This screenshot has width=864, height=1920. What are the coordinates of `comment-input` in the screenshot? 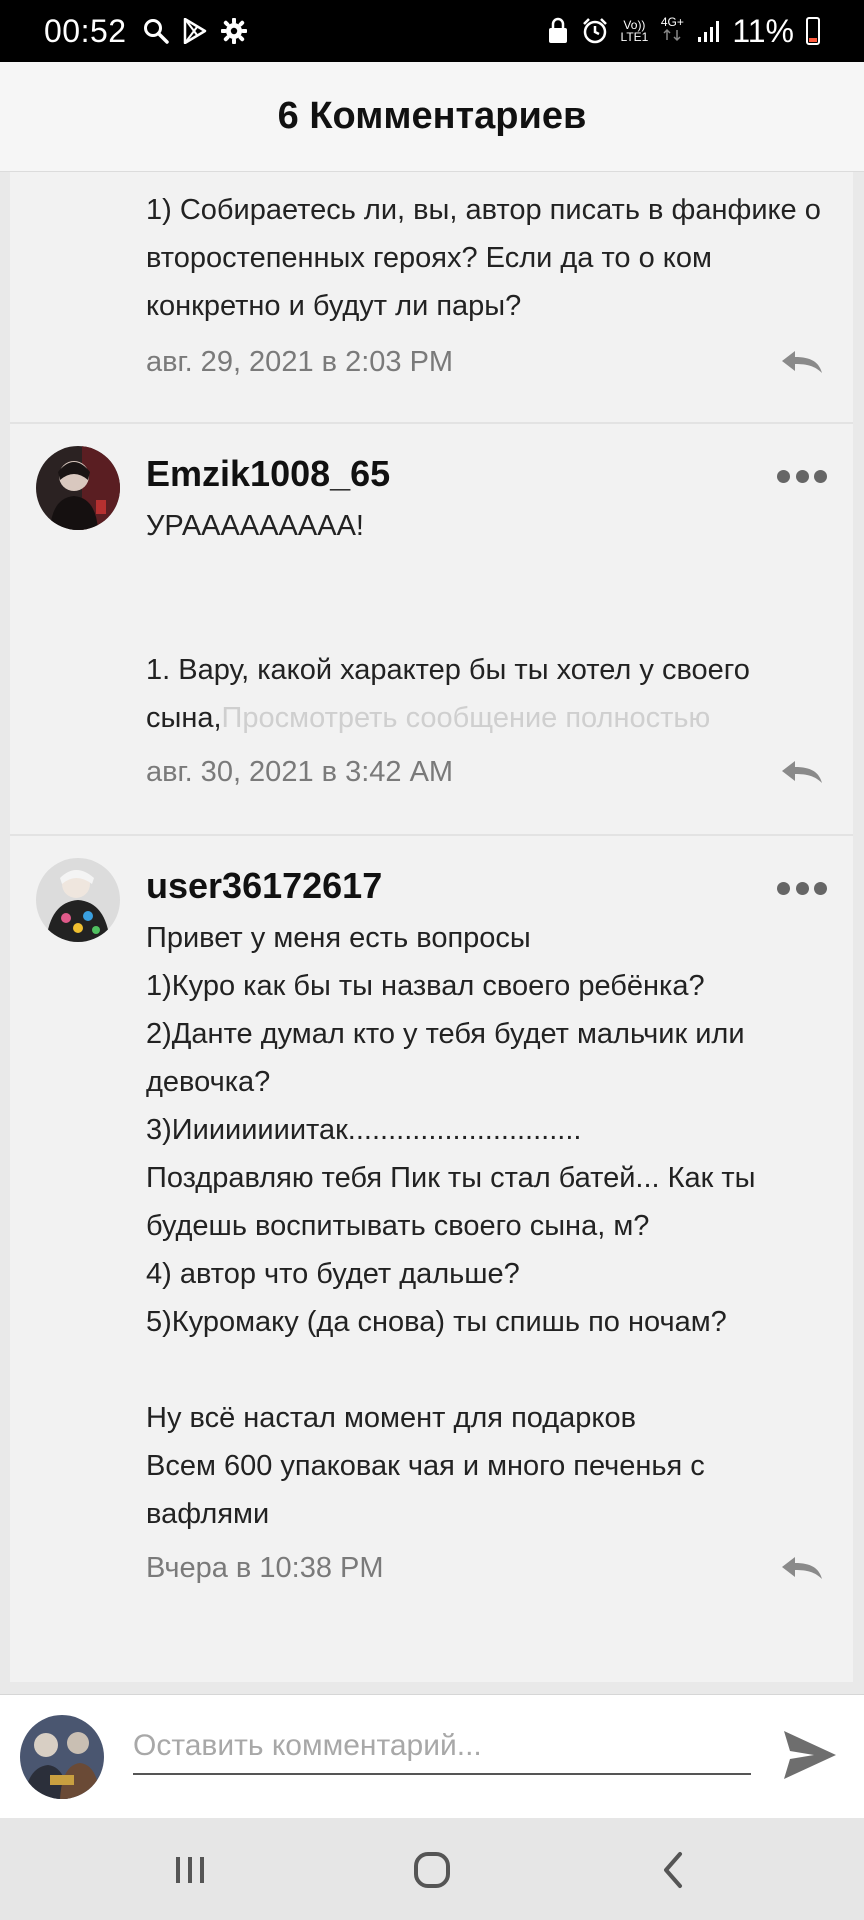 It's located at (442, 1747).